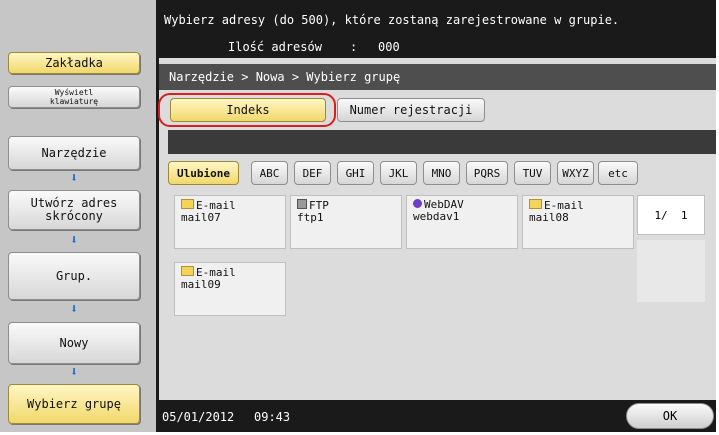  I want to click on step-group: Grup., so click(74, 276).